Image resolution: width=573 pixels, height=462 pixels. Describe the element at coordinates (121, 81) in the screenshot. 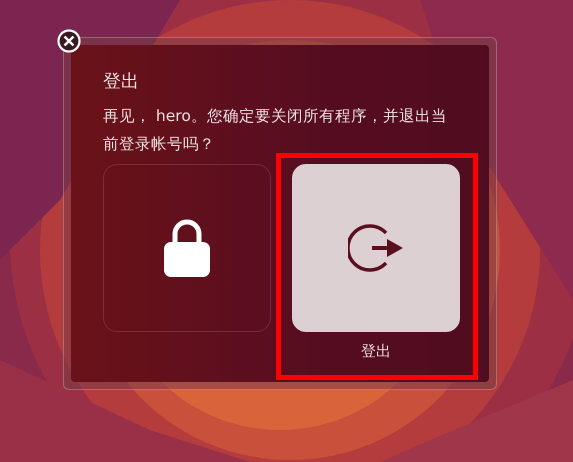

I see `dialog-title: 登出` at that location.